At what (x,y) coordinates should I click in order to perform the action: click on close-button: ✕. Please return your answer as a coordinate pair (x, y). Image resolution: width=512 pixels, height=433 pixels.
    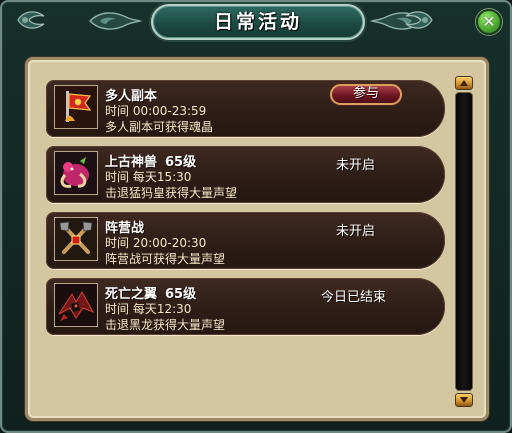
    Looking at the image, I should click on (489, 22).